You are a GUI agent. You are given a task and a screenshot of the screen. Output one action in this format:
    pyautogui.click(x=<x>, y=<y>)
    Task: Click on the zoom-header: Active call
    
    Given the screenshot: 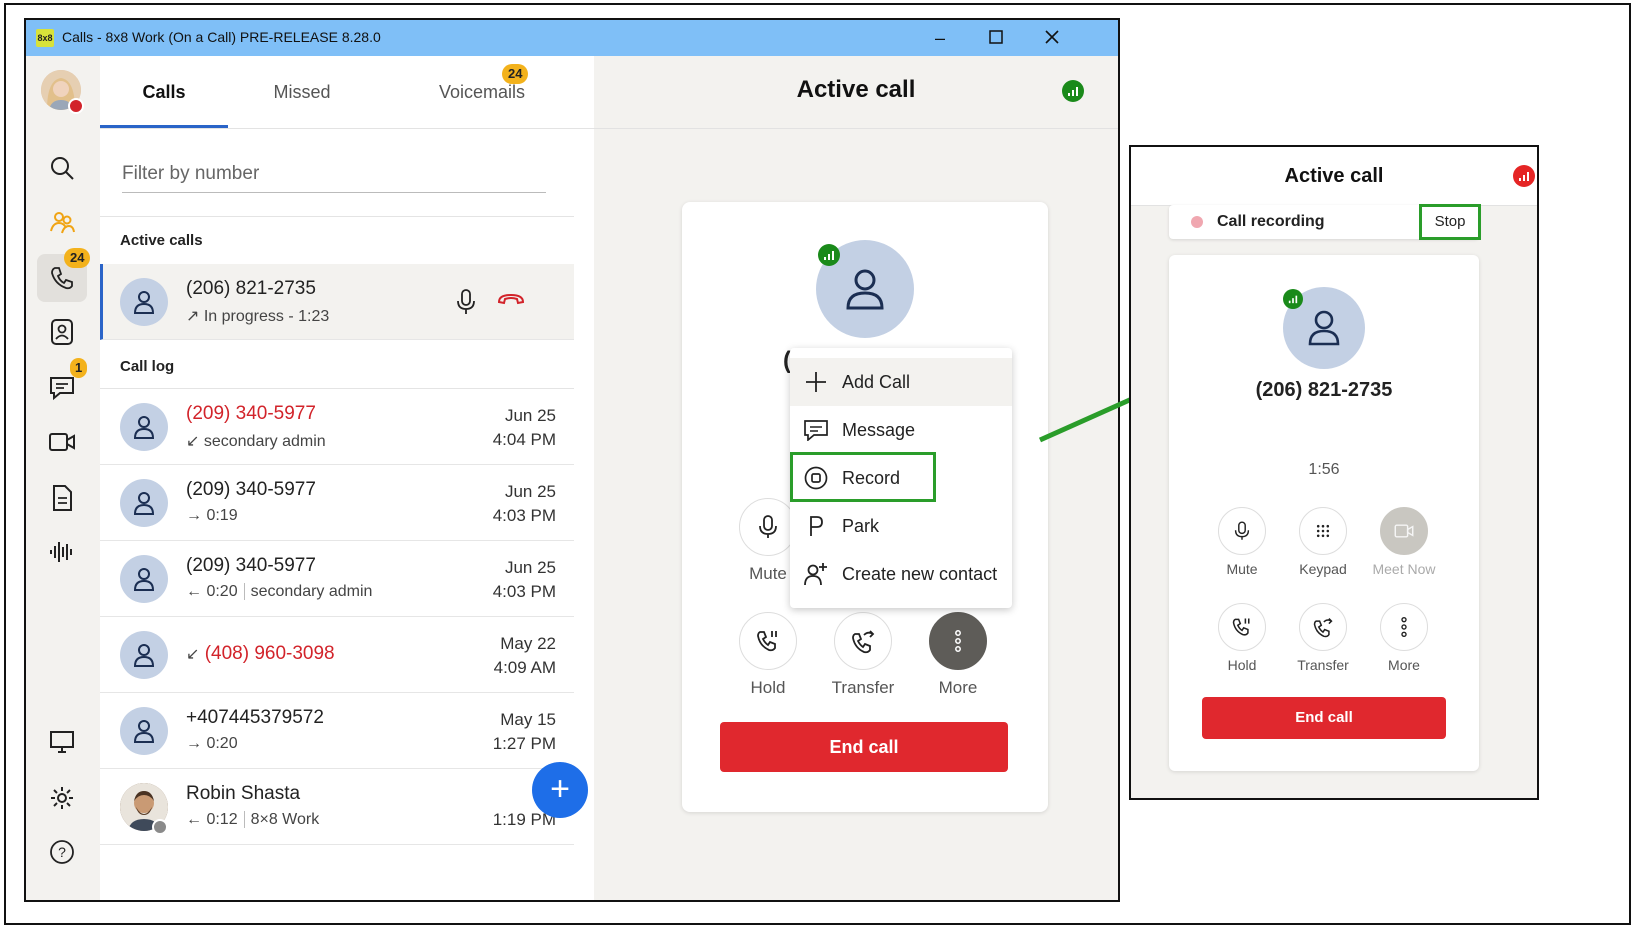 What is the action you would take?
    pyautogui.click(x=1334, y=176)
    